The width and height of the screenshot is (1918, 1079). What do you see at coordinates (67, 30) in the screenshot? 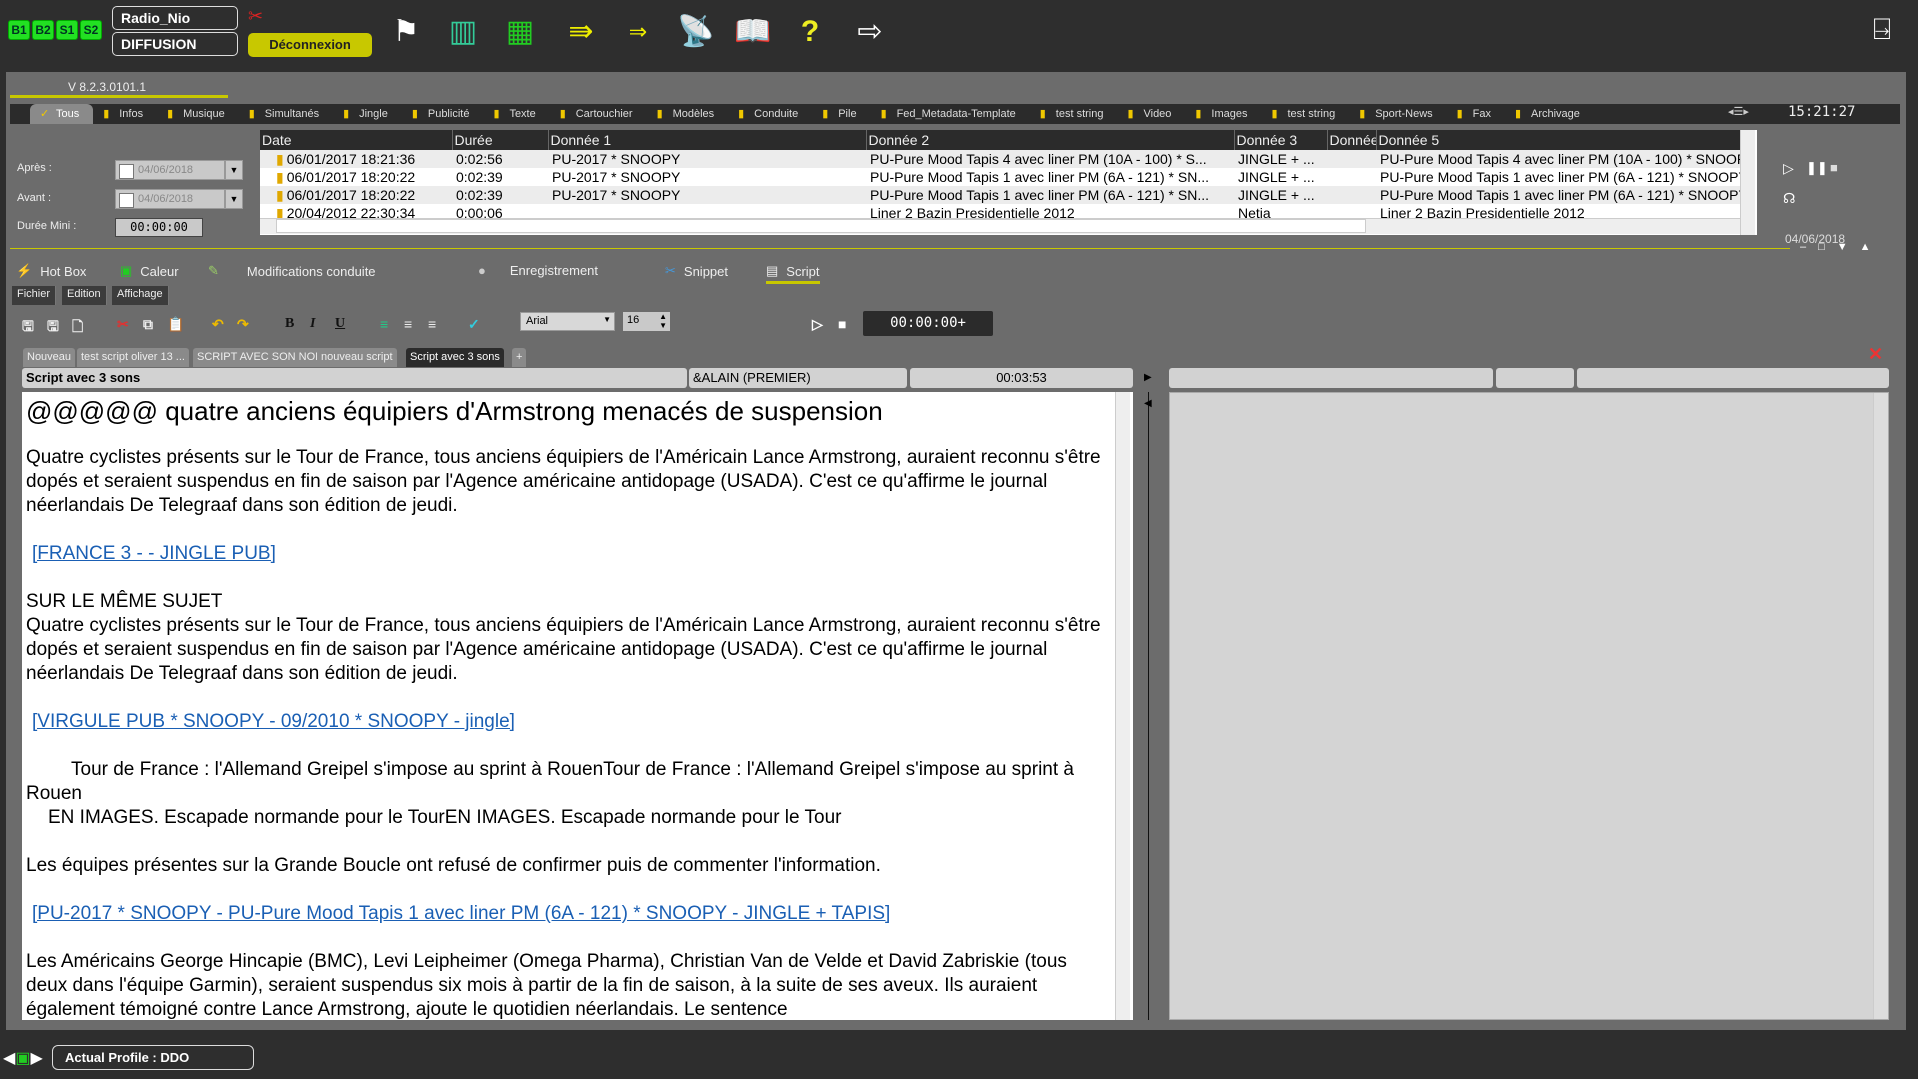
I see `bus-button-s1: S1` at bounding box center [67, 30].